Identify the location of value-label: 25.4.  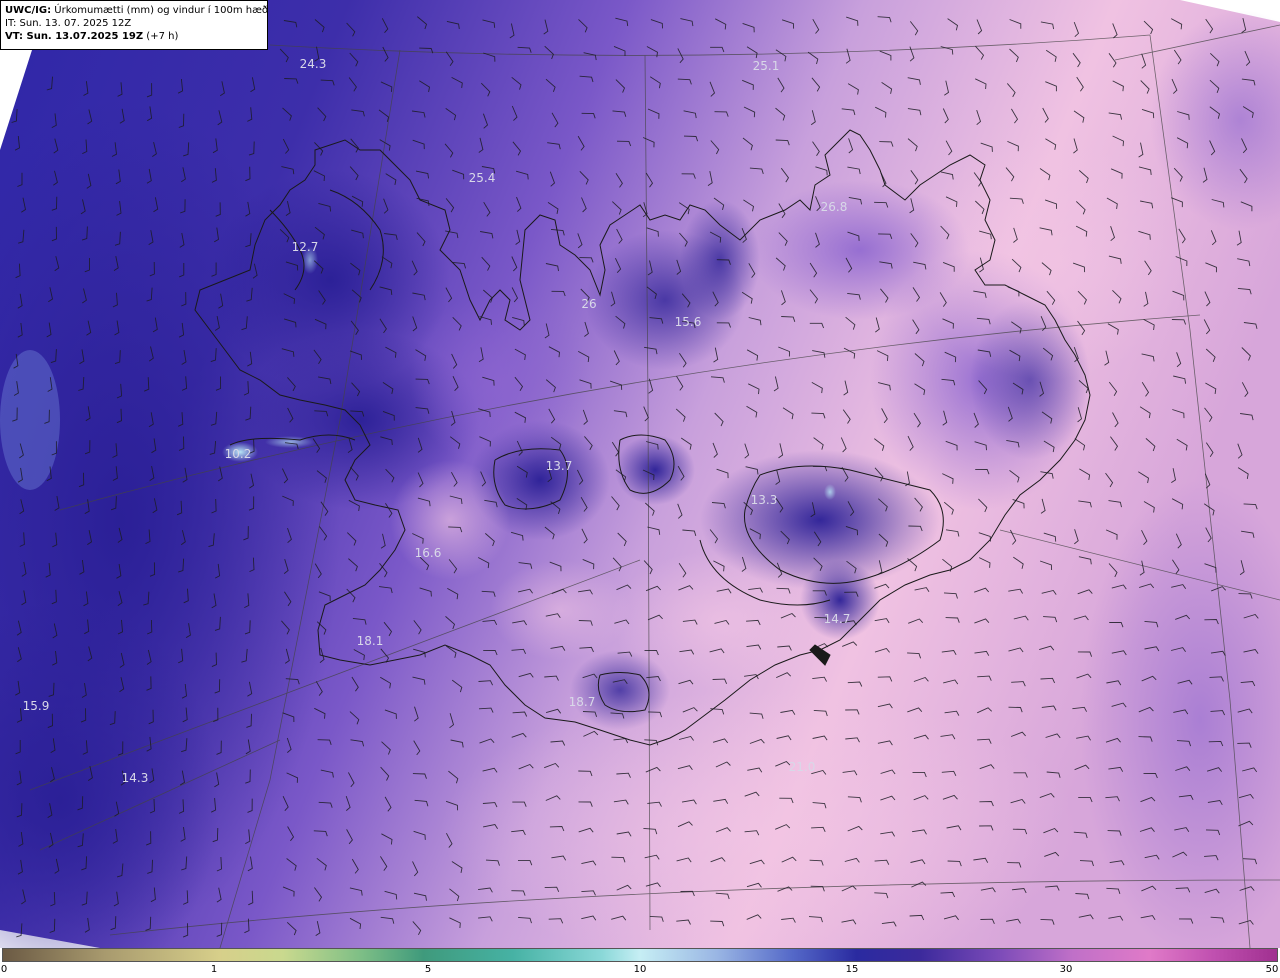
(482, 178).